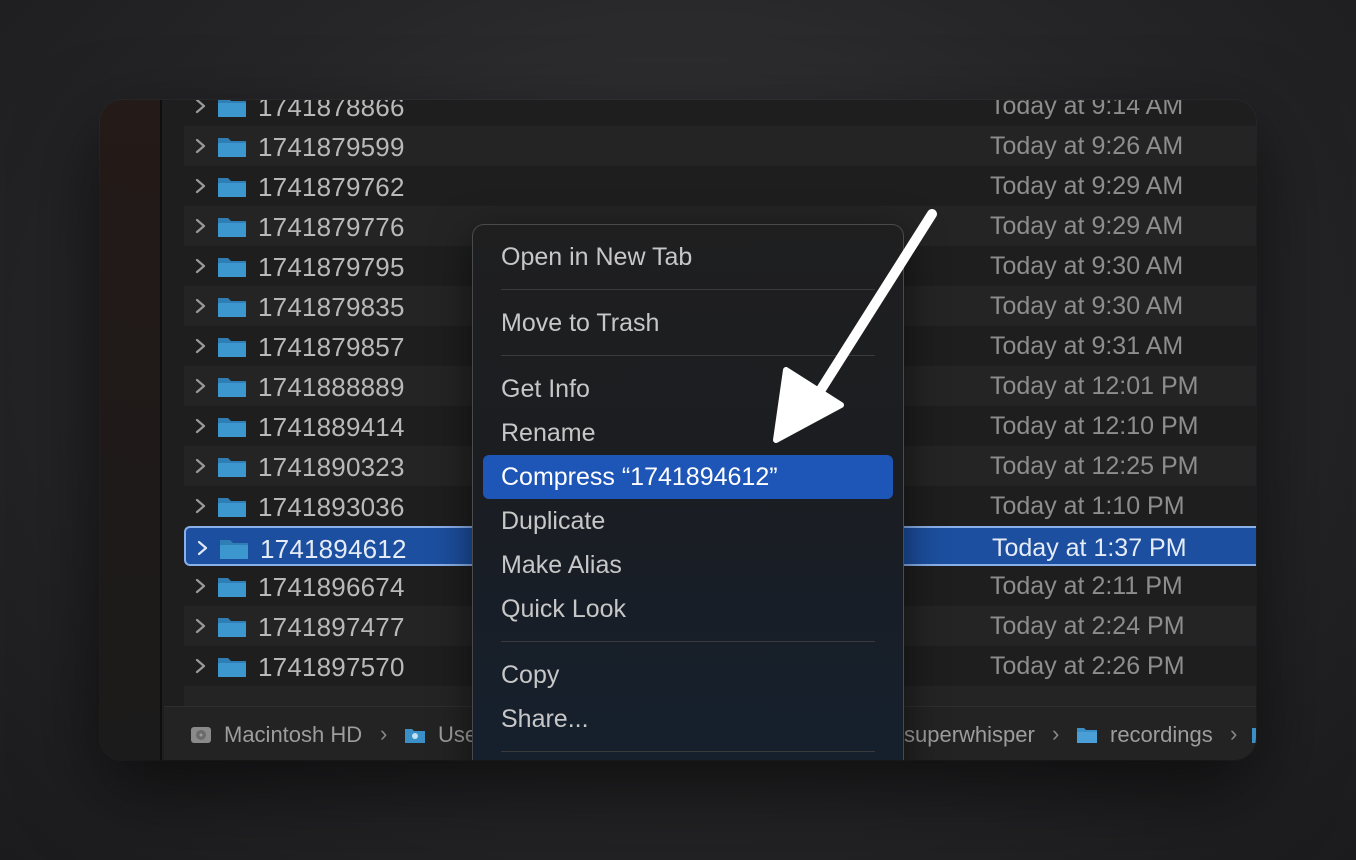 The height and width of the screenshot is (860, 1356). What do you see at coordinates (720, 546) in the screenshot?
I see `table-row: 1741894612 Today at 1:37 PM` at bounding box center [720, 546].